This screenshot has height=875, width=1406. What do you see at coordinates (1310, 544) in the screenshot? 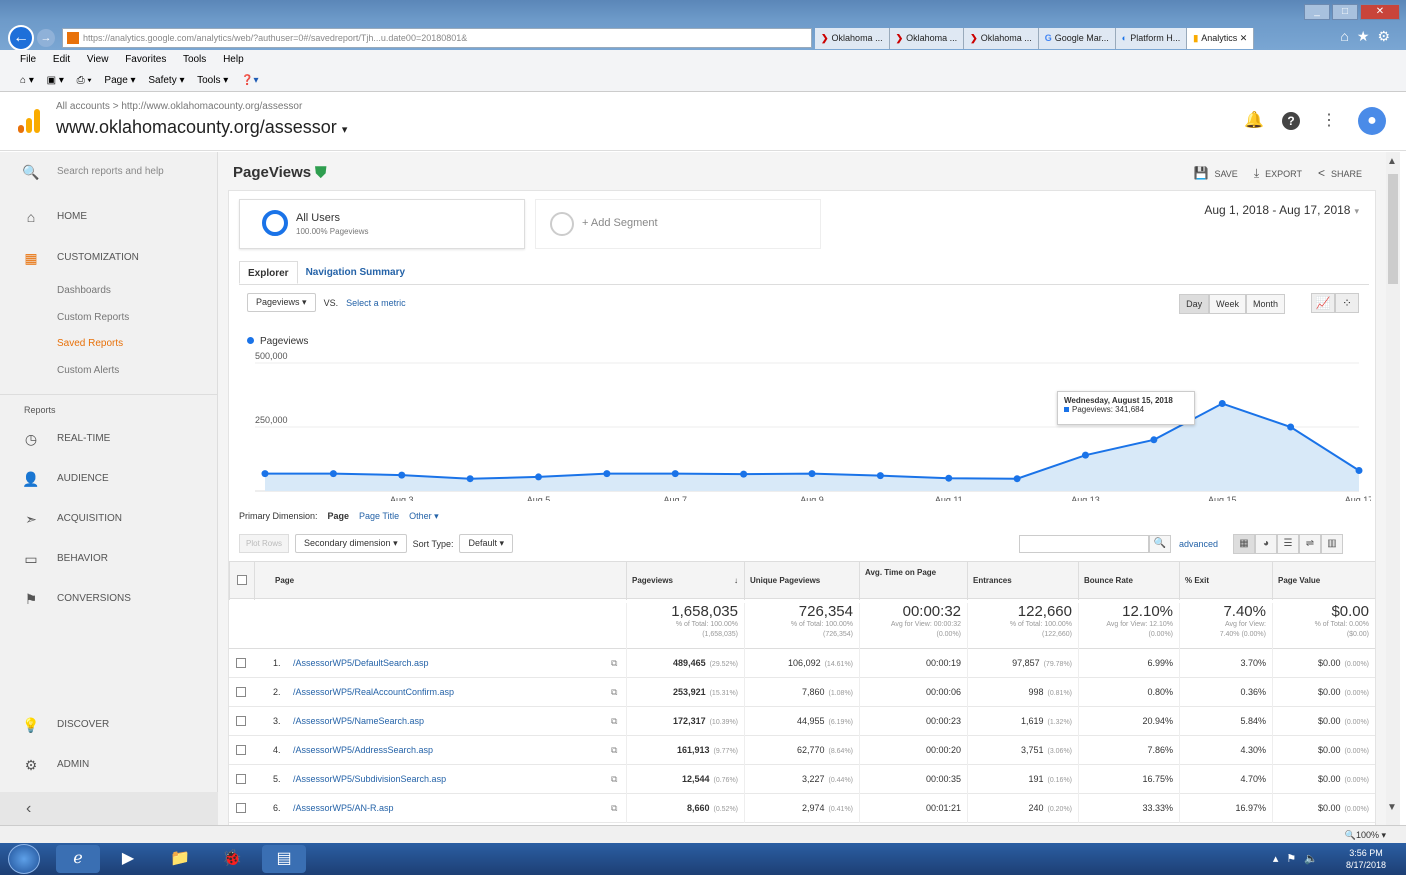
I see `comparison-view-icon: ⇌` at bounding box center [1310, 544].